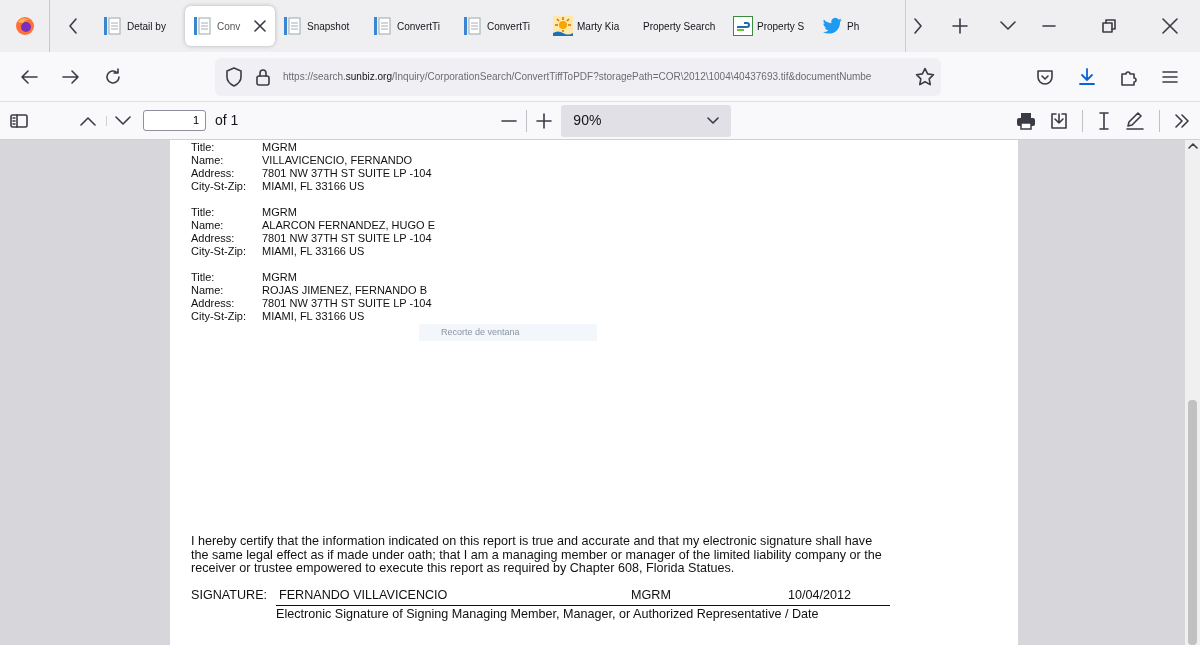  Describe the element at coordinates (680, 26) in the screenshot. I see `tab: Property Search` at that location.